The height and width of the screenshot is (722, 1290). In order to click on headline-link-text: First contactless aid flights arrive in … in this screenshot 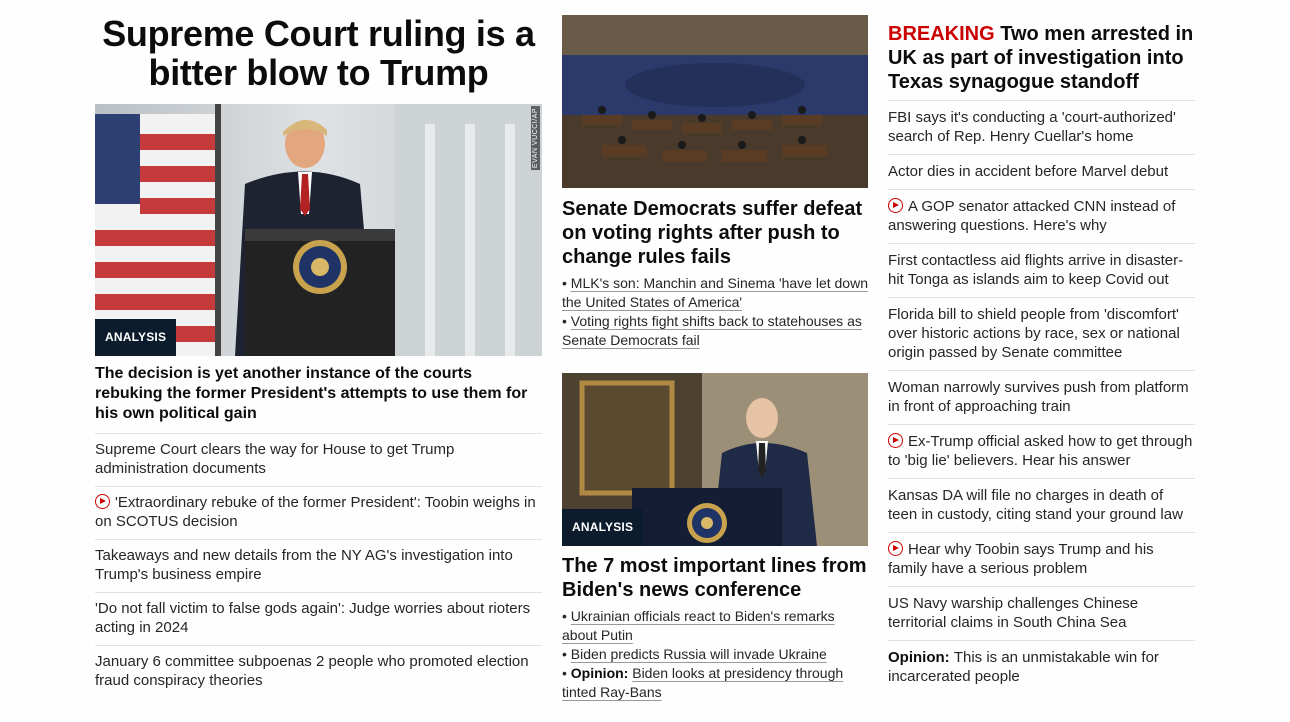, I will do `click(1036, 270)`.